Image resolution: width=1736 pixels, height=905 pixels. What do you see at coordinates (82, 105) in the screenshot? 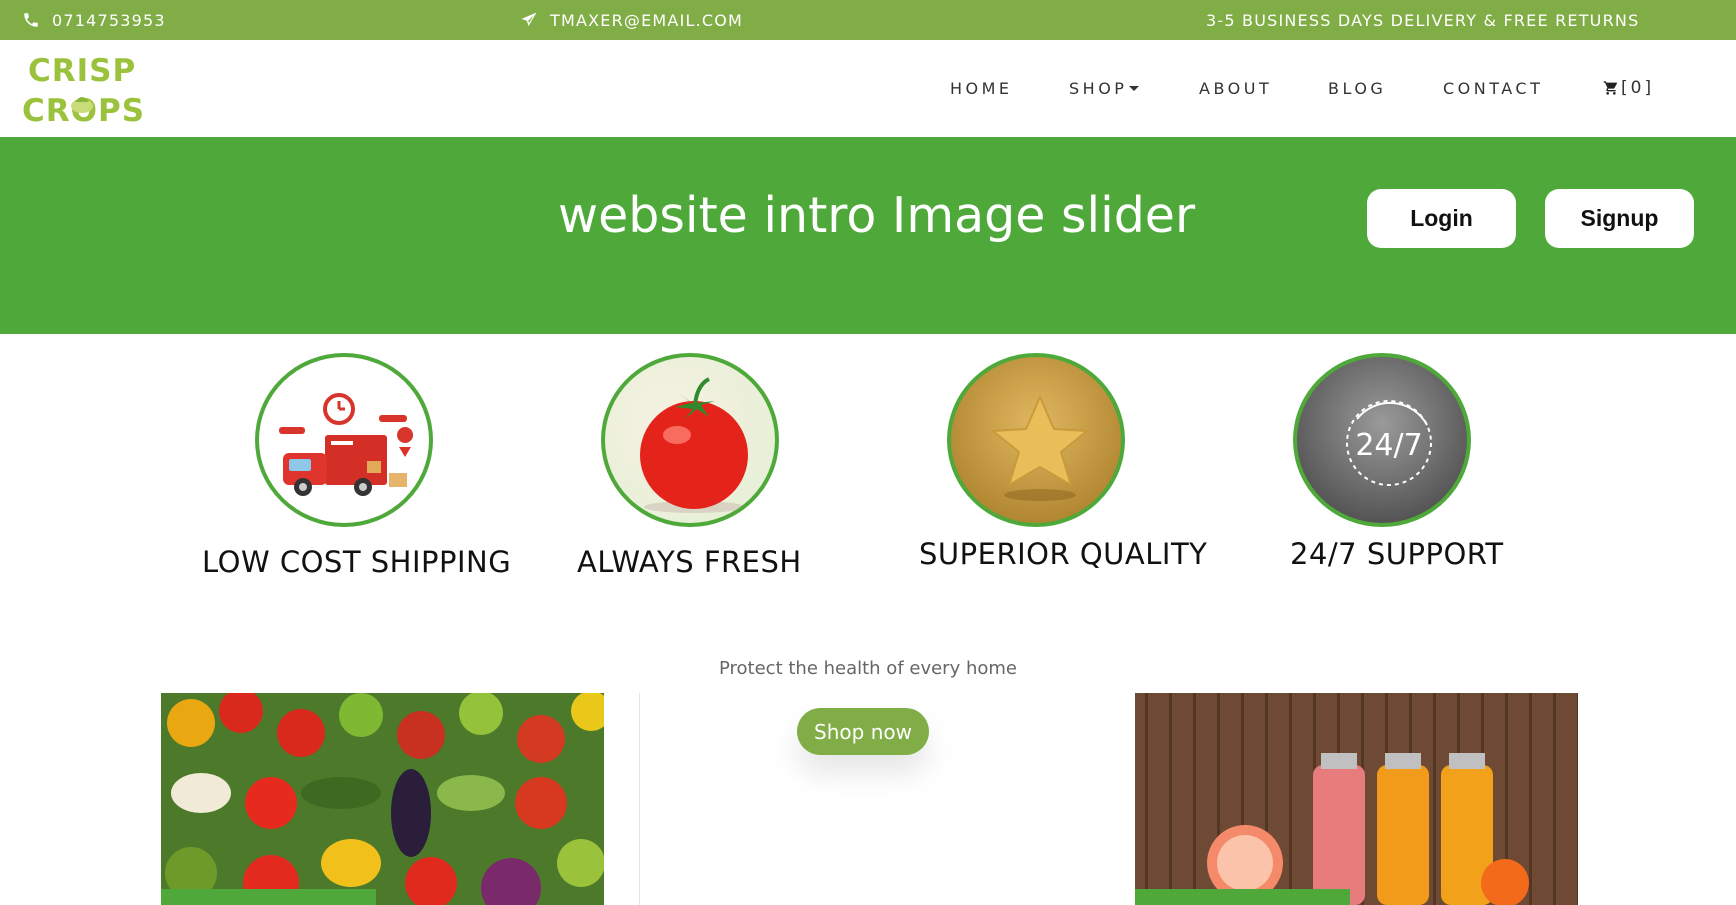
I see `leaf-icon` at bounding box center [82, 105].